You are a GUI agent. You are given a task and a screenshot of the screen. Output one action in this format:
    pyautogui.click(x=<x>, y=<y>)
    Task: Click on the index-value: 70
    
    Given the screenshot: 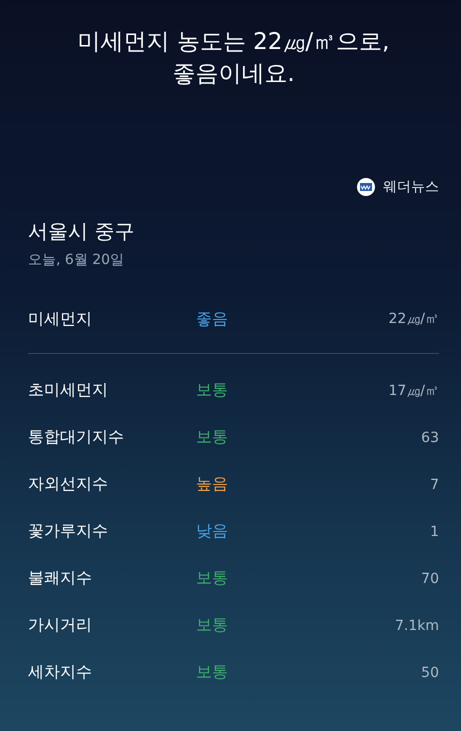 What is the action you would take?
    pyautogui.click(x=430, y=578)
    